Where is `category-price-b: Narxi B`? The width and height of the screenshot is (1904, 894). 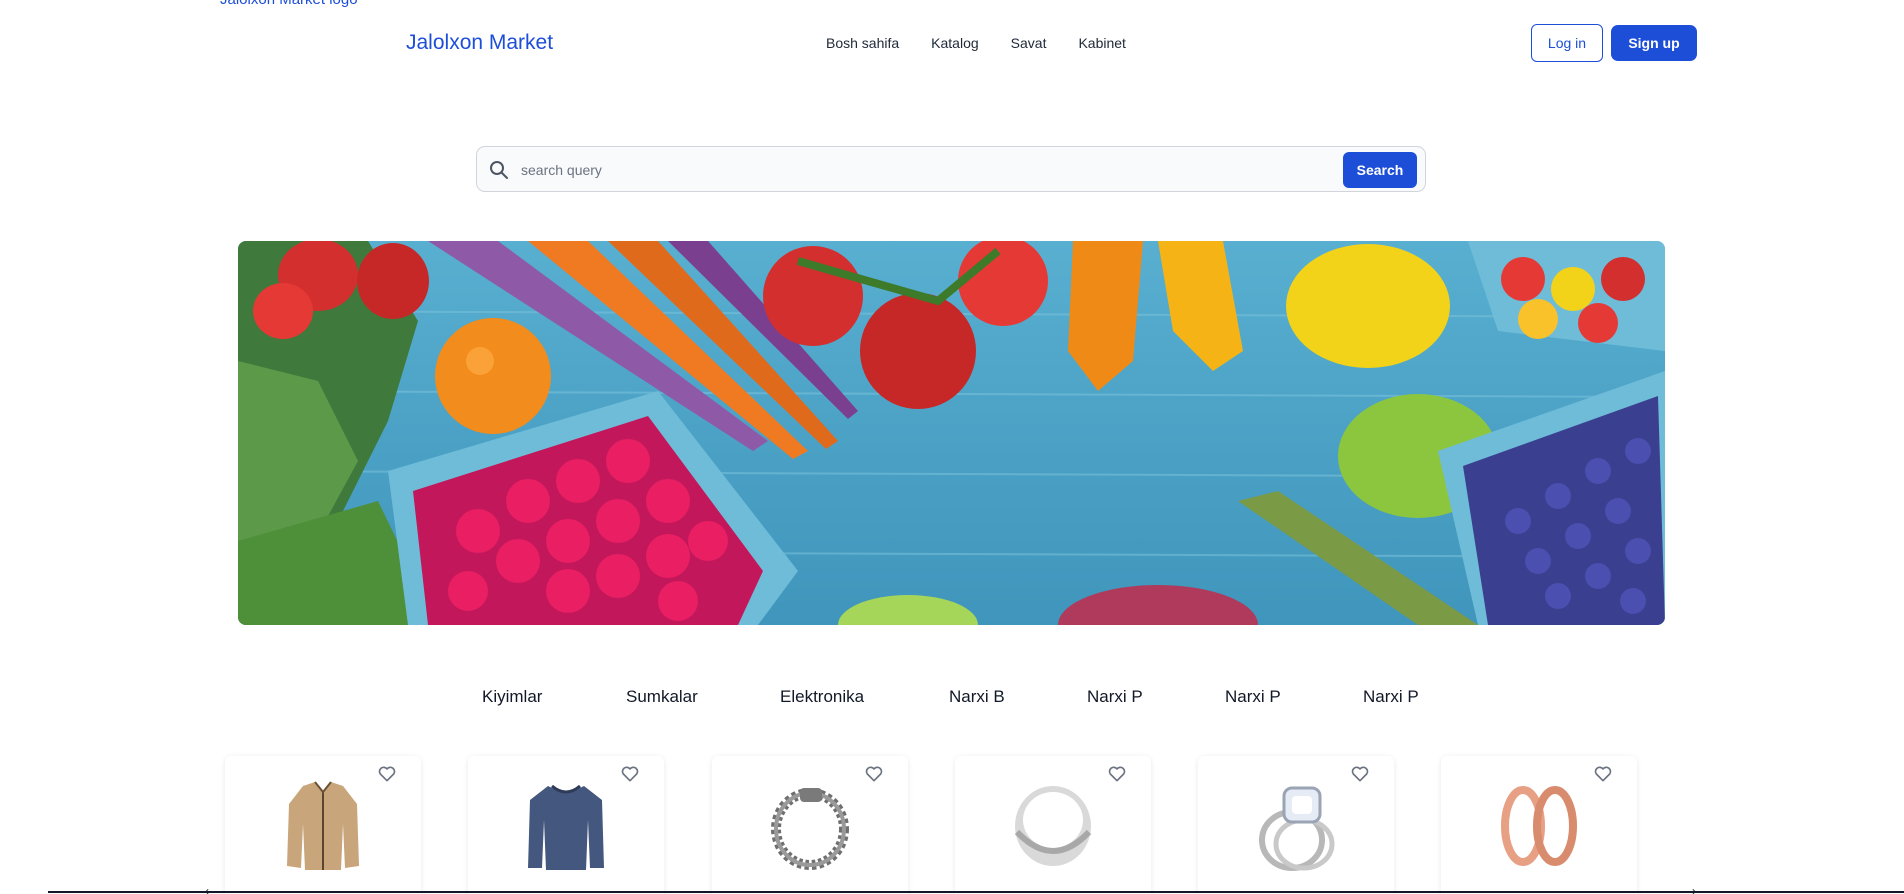
category-price-b: Narxi B is located at coordinates (1018, 697).